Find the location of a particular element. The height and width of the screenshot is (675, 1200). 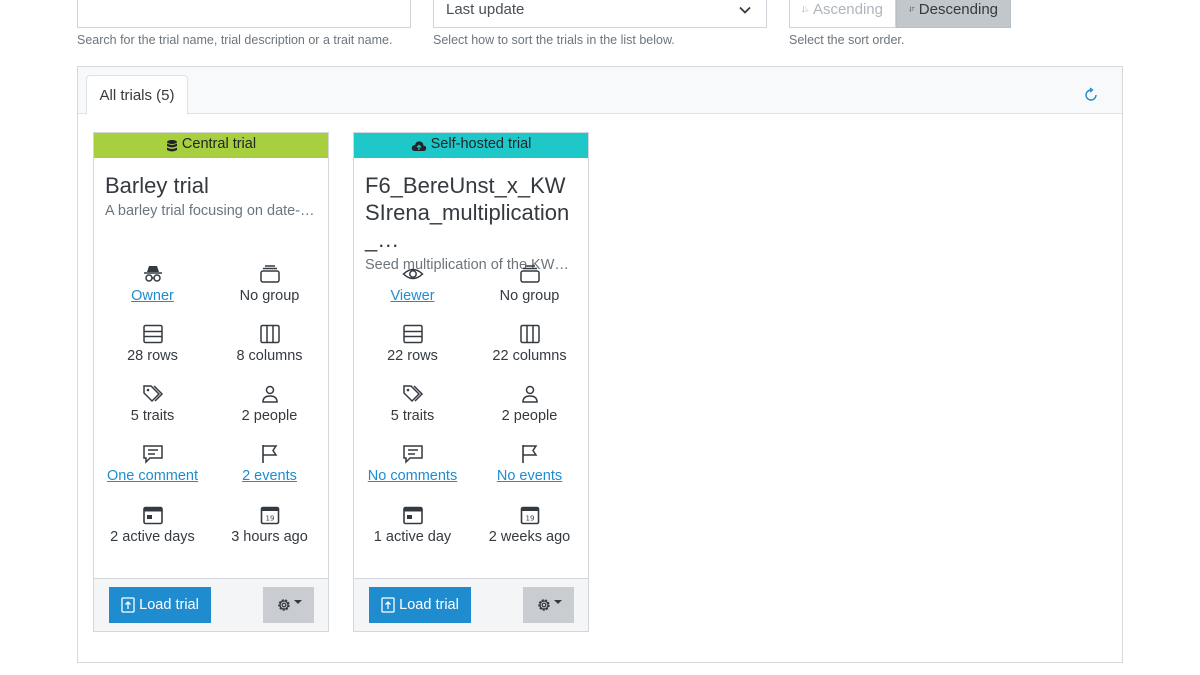

sort-descending-icon is located at coordinates (912, 9).